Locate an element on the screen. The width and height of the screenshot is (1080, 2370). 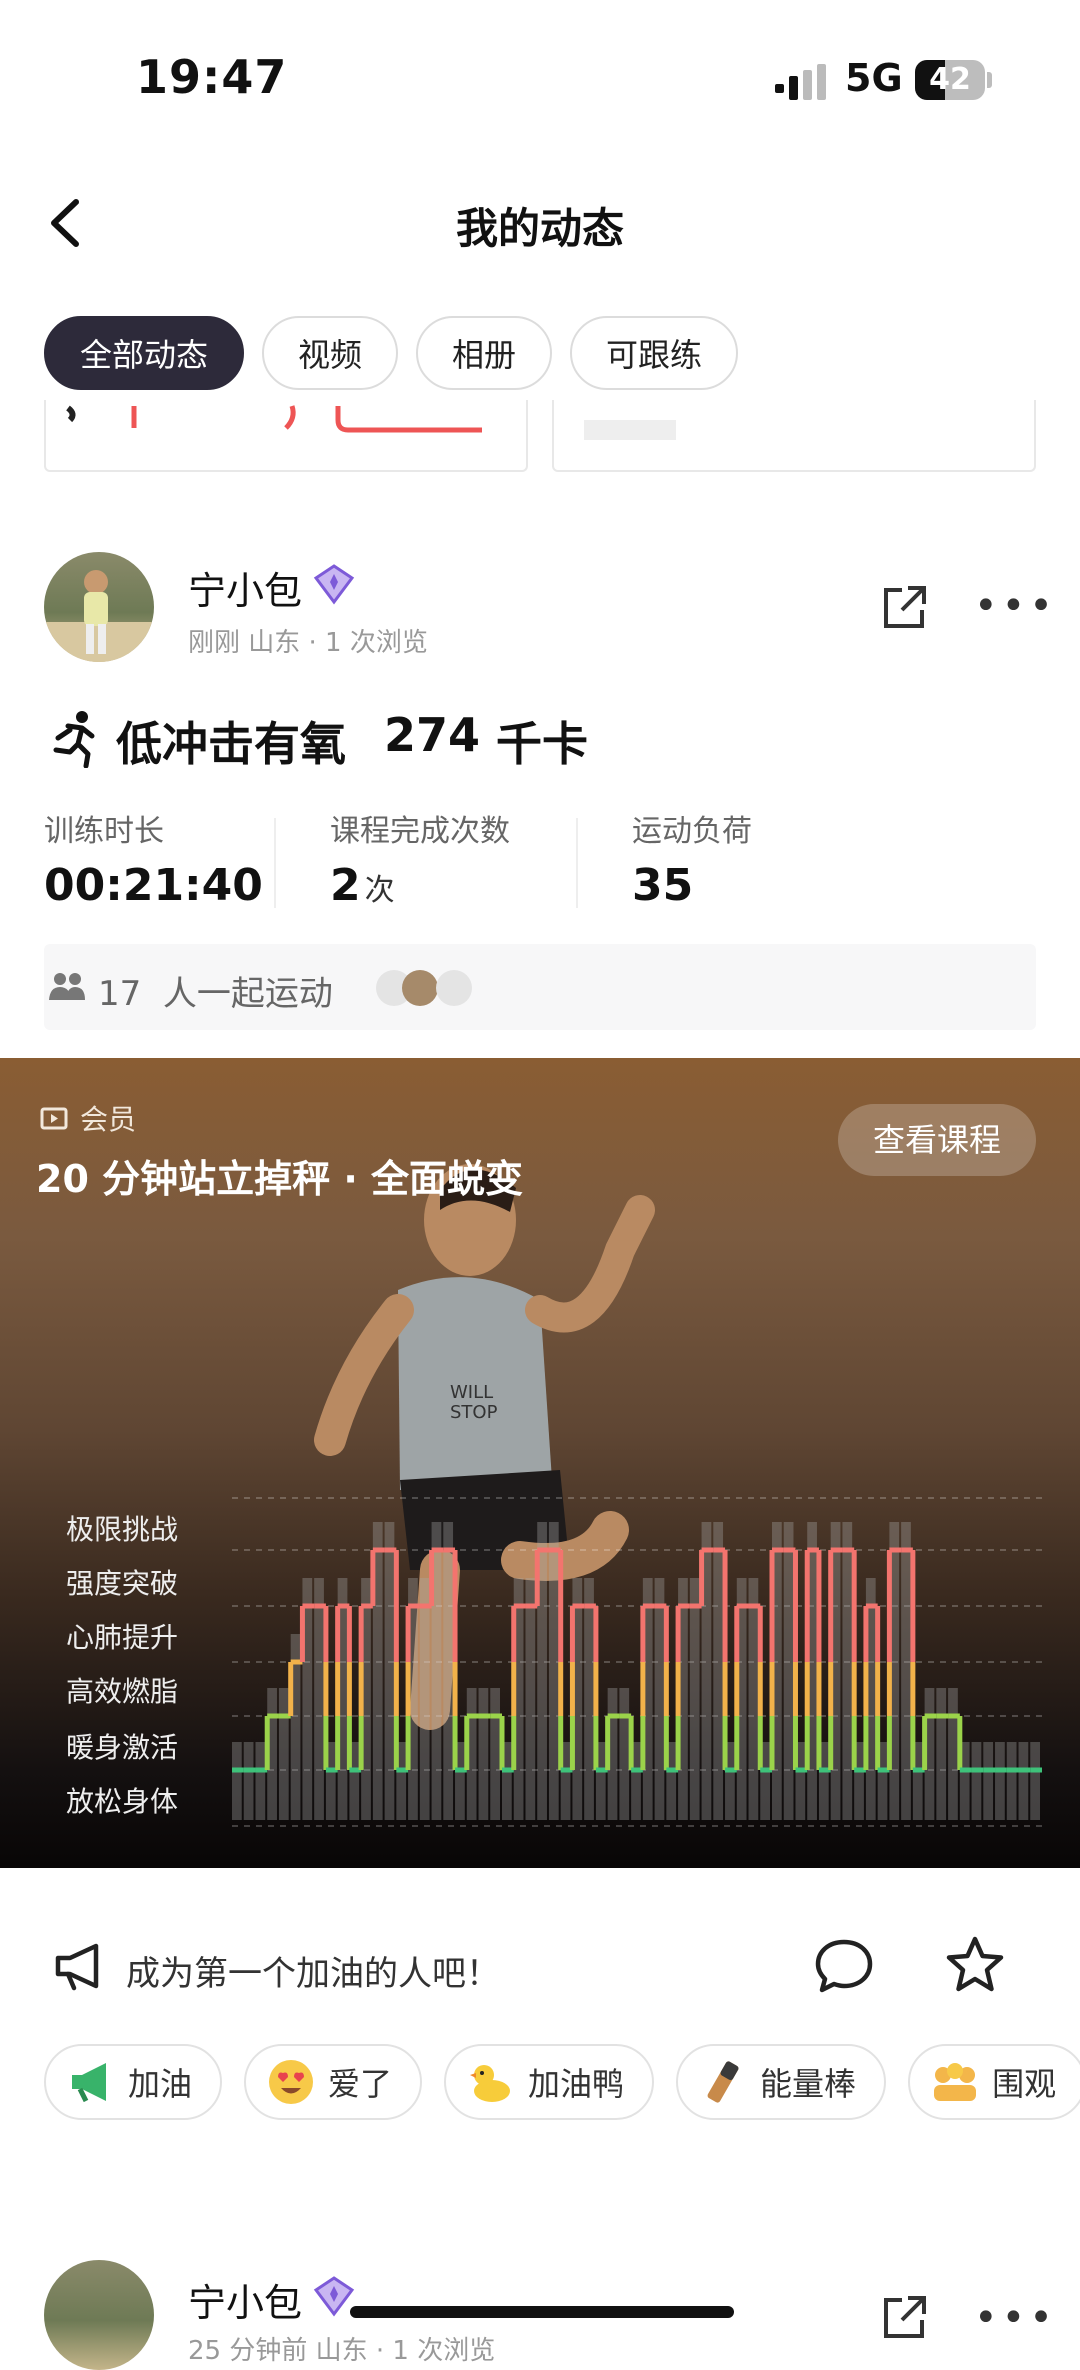
stat-unit-completions: 次 is located at coordinates (379, 890).